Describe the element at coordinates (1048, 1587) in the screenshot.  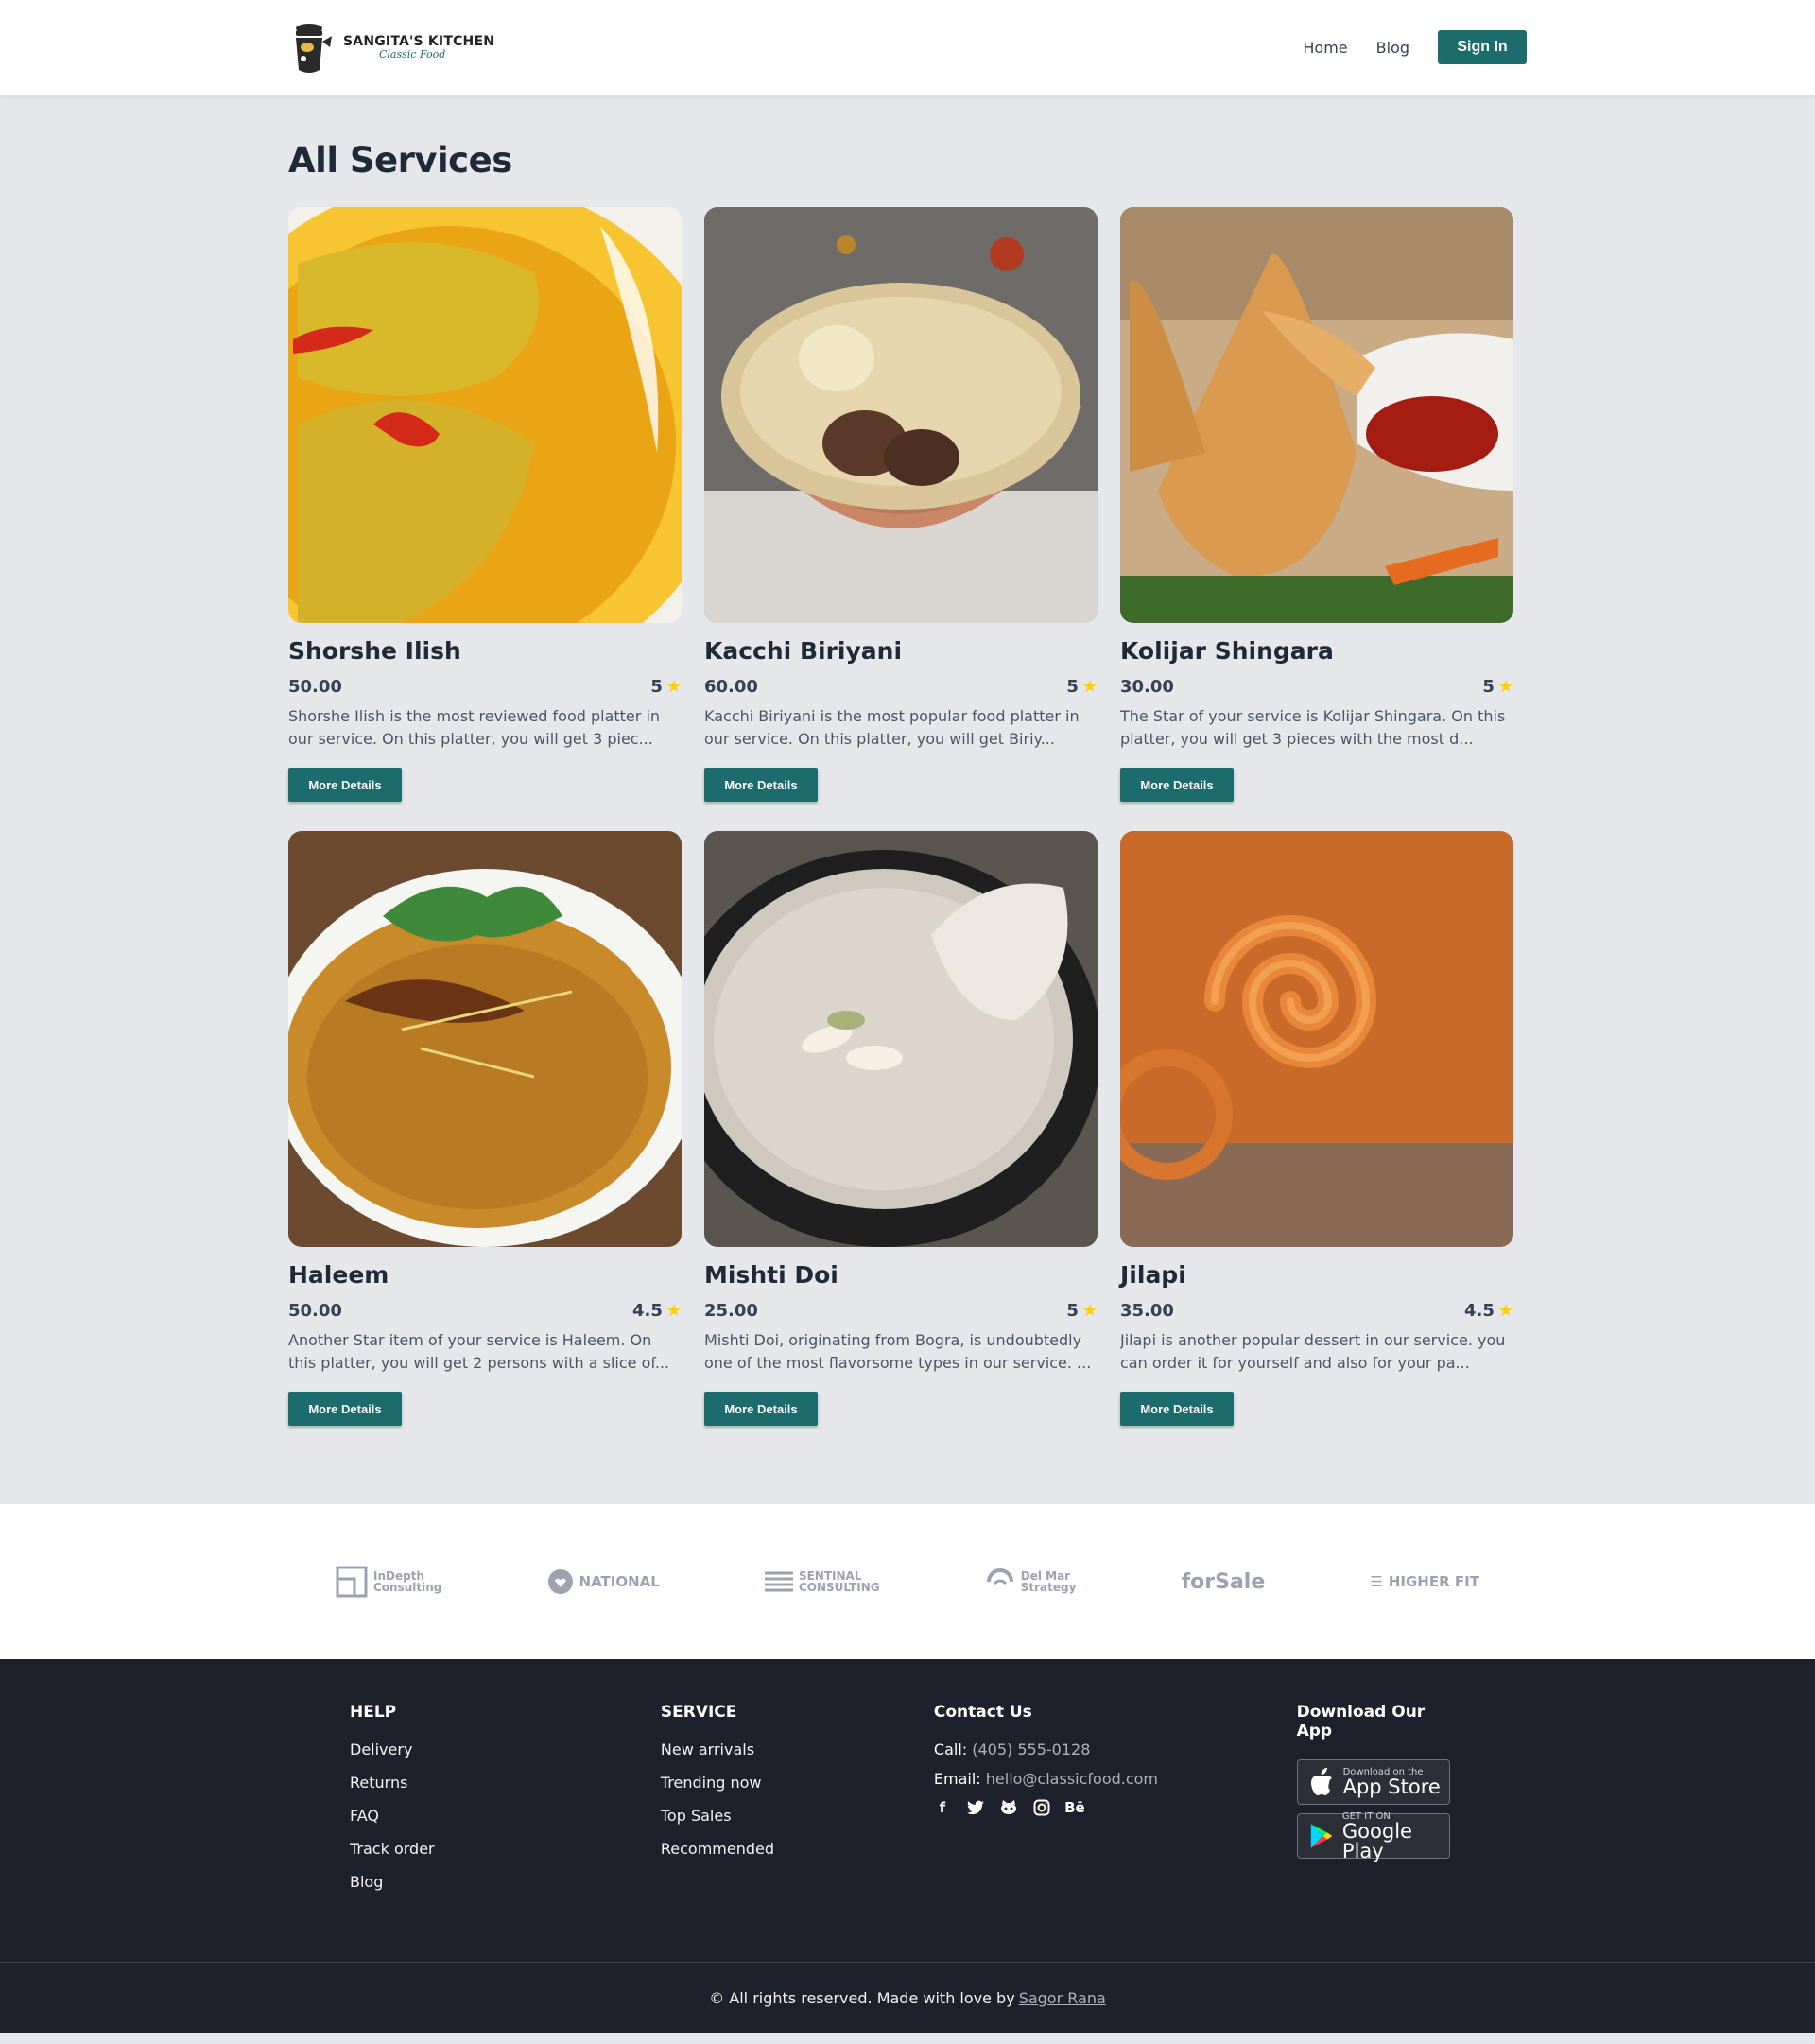
I see `partner-sub: Strategy` at that location.